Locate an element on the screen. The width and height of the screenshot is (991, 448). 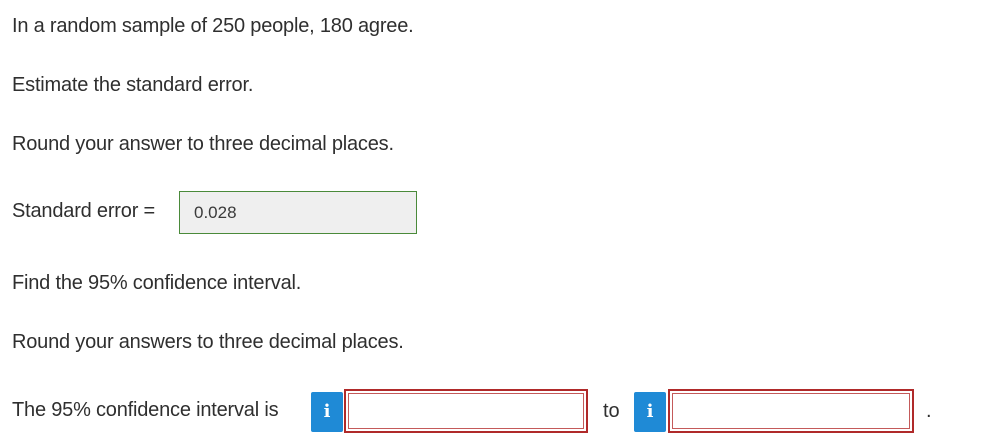
ci-lower-bound-input is located at coordinates (466, 411).